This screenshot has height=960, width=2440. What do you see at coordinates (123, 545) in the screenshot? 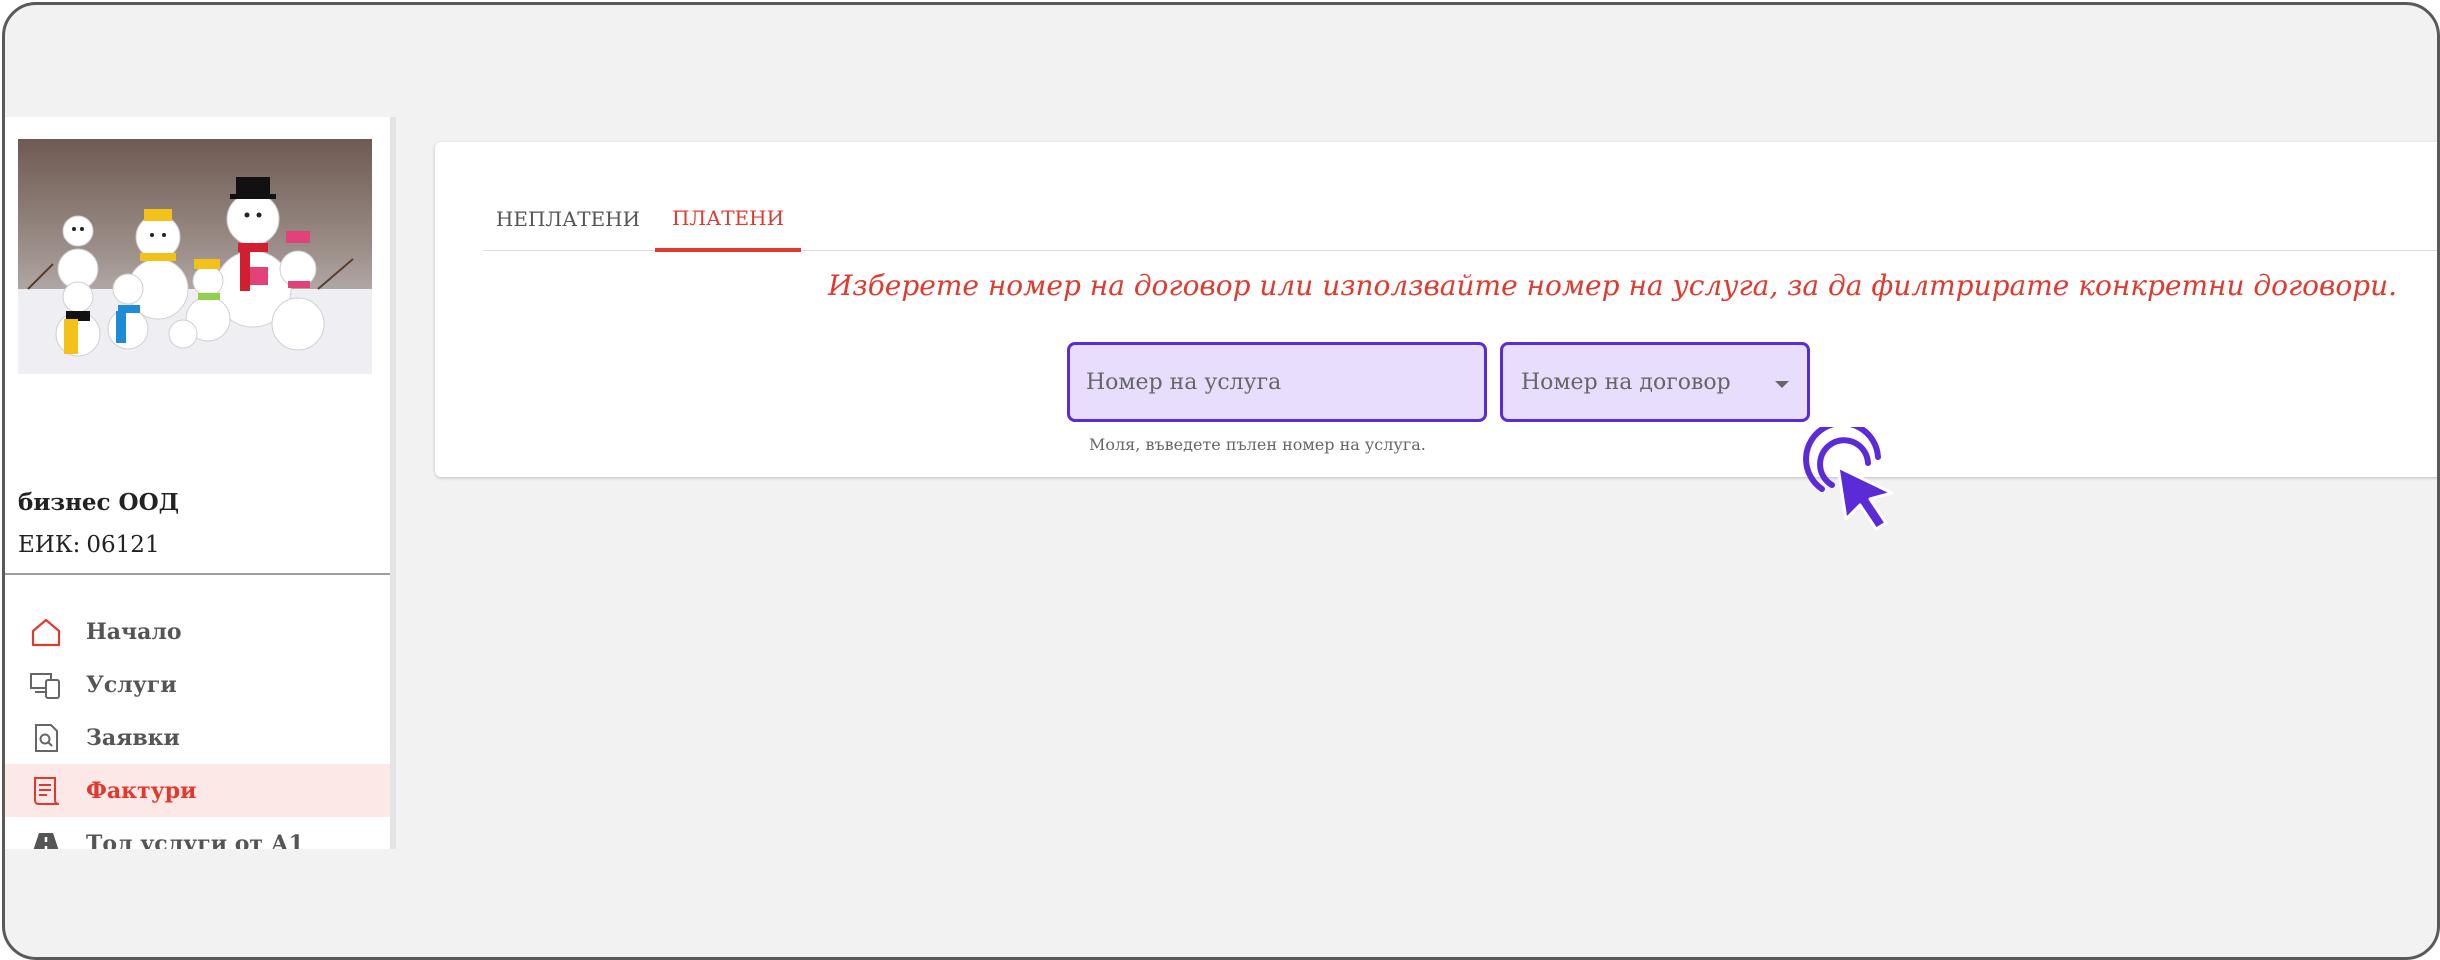
I see `eik-value: 06121` at bounding box center [123, 545].